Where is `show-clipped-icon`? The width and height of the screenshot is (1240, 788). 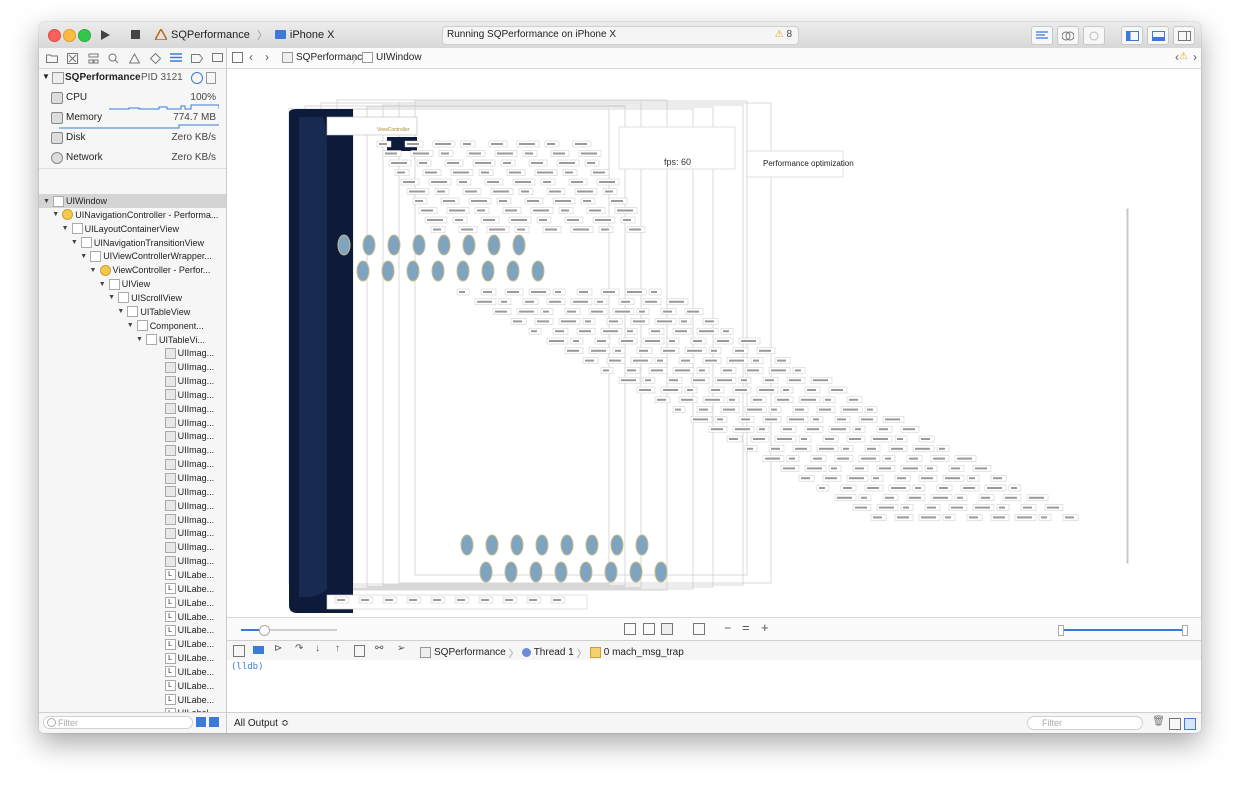 show-clipped-icon is located at coordinates (630, 629).